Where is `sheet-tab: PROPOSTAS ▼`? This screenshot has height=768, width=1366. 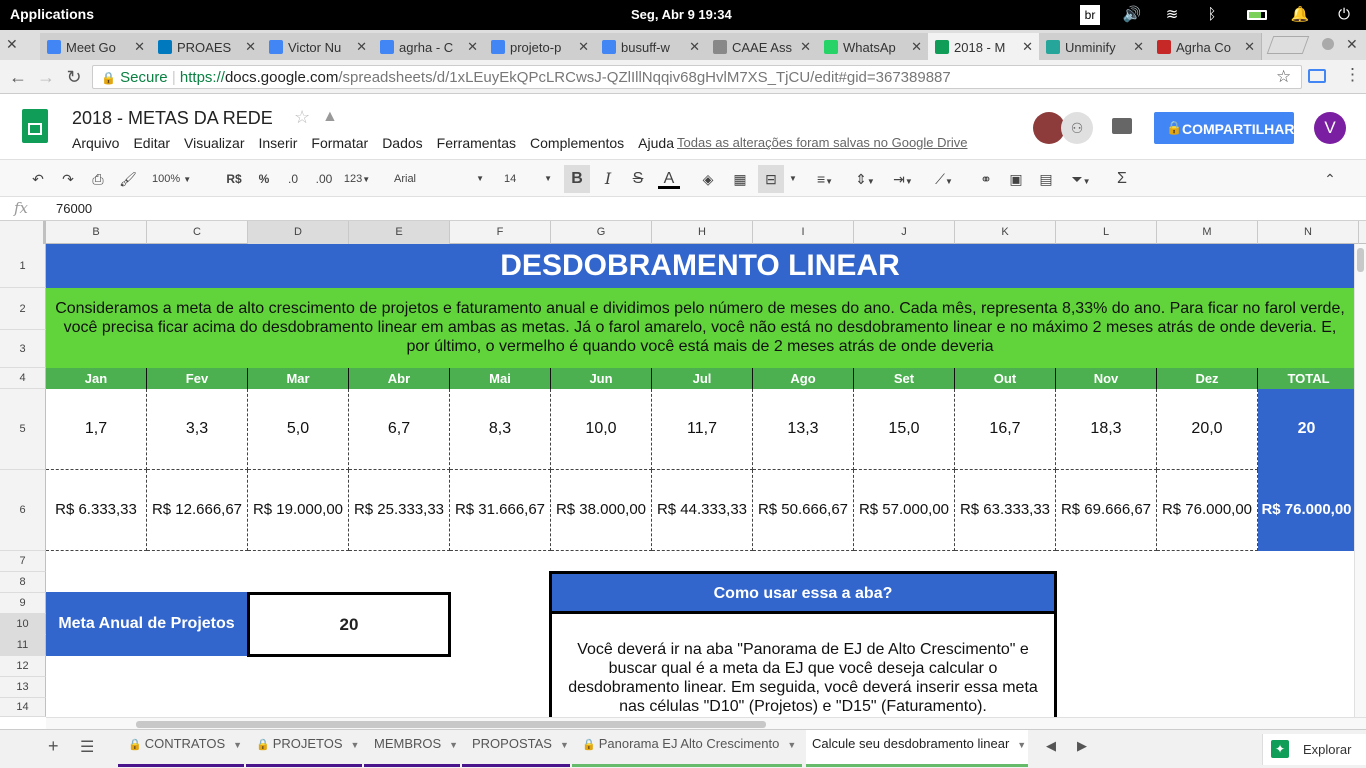
sheet-tab: PROPOSTAS ▼ is located at coordinates (516, 748).